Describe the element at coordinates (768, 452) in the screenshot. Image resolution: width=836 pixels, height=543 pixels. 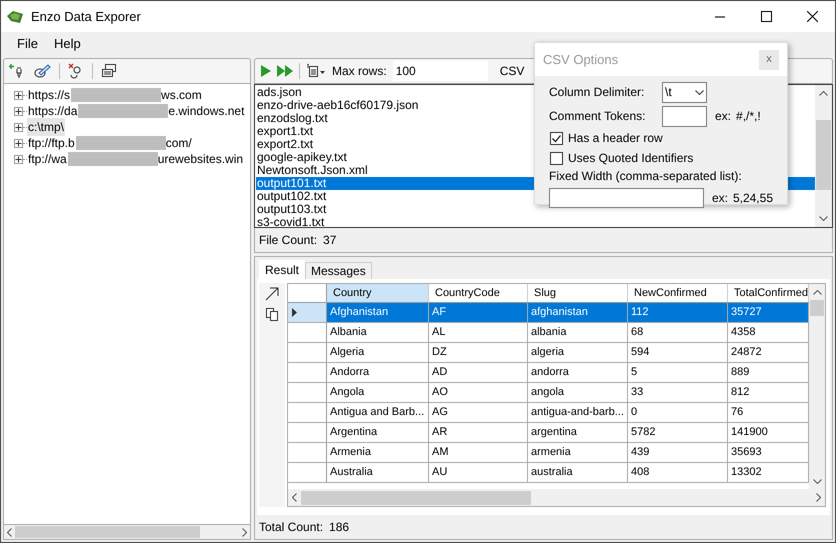
I see `table-cell: 35693` at that location.